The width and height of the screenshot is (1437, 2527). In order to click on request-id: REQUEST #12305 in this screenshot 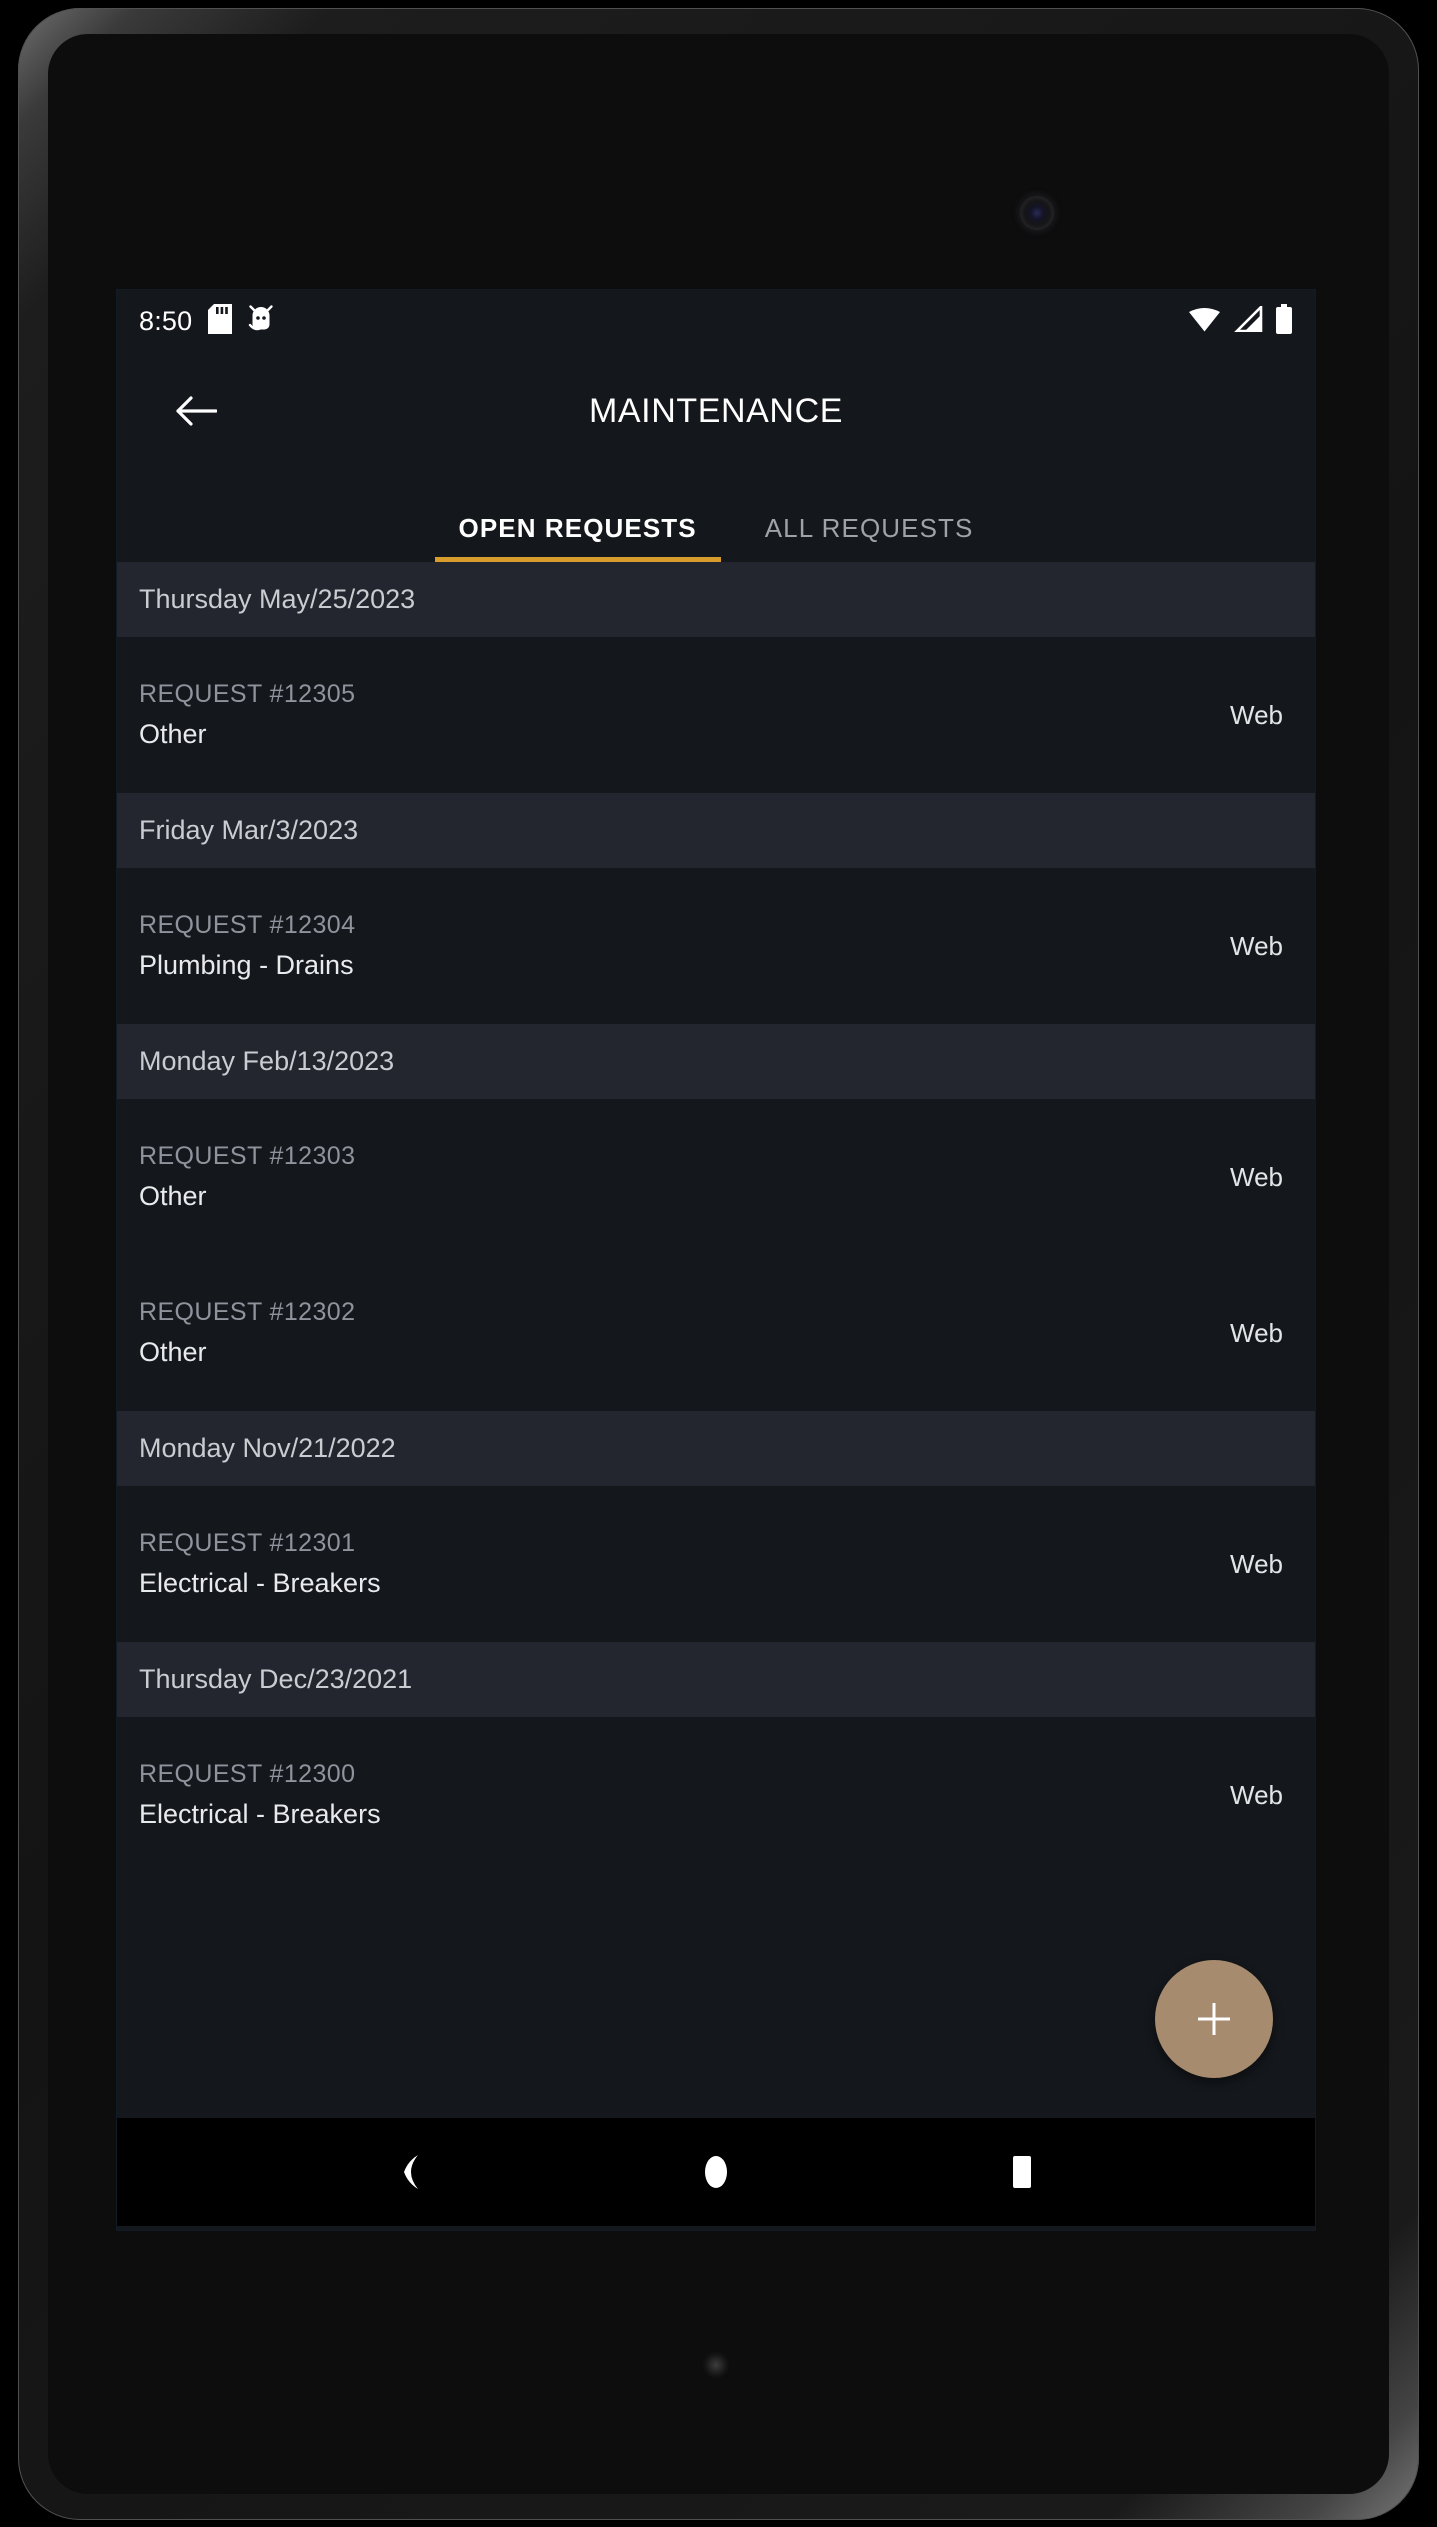, I will do `click(247, 694)`.